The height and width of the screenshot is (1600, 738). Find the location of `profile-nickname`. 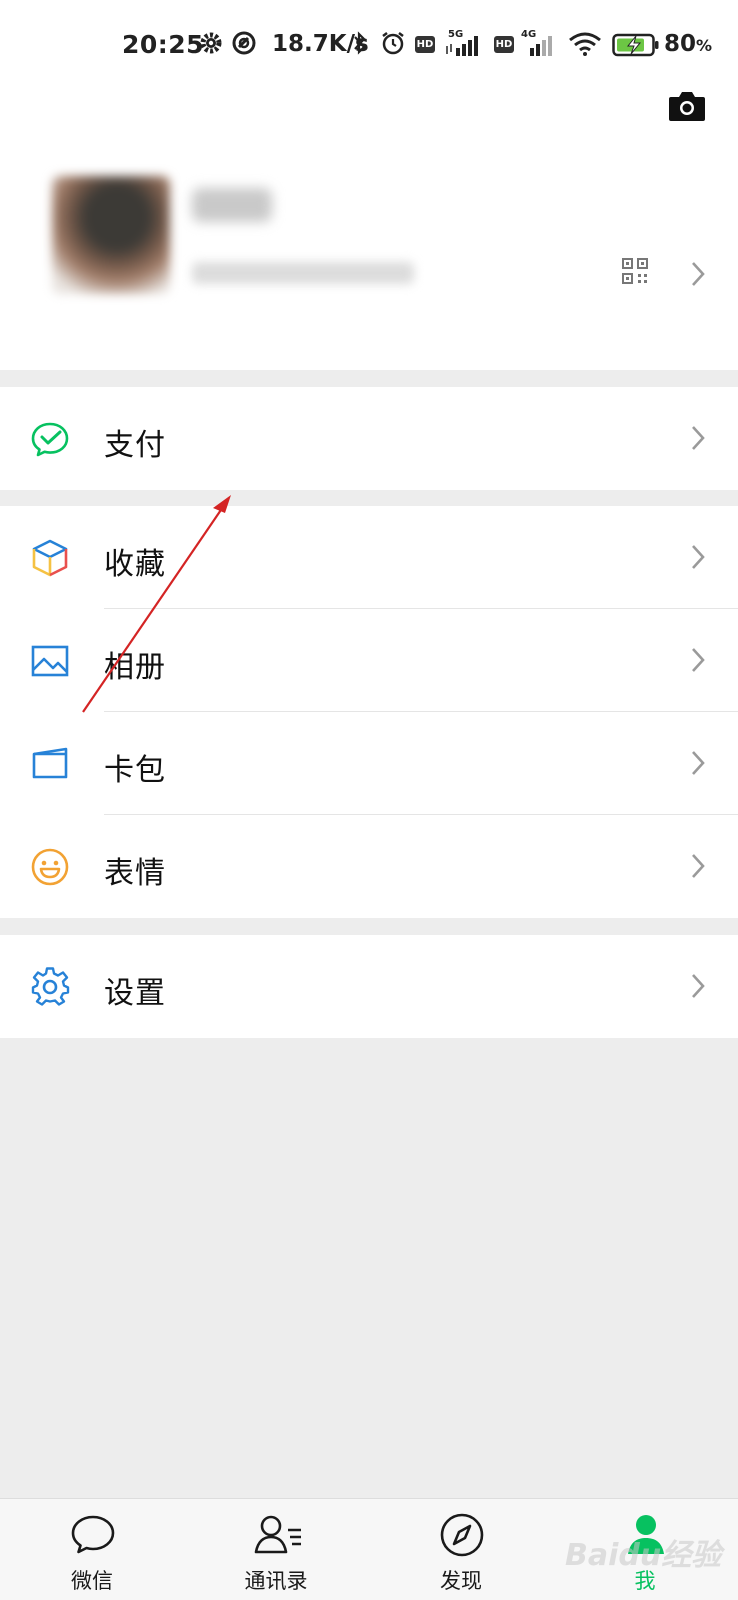

profile-nickname is located at coordinates (232, 205).